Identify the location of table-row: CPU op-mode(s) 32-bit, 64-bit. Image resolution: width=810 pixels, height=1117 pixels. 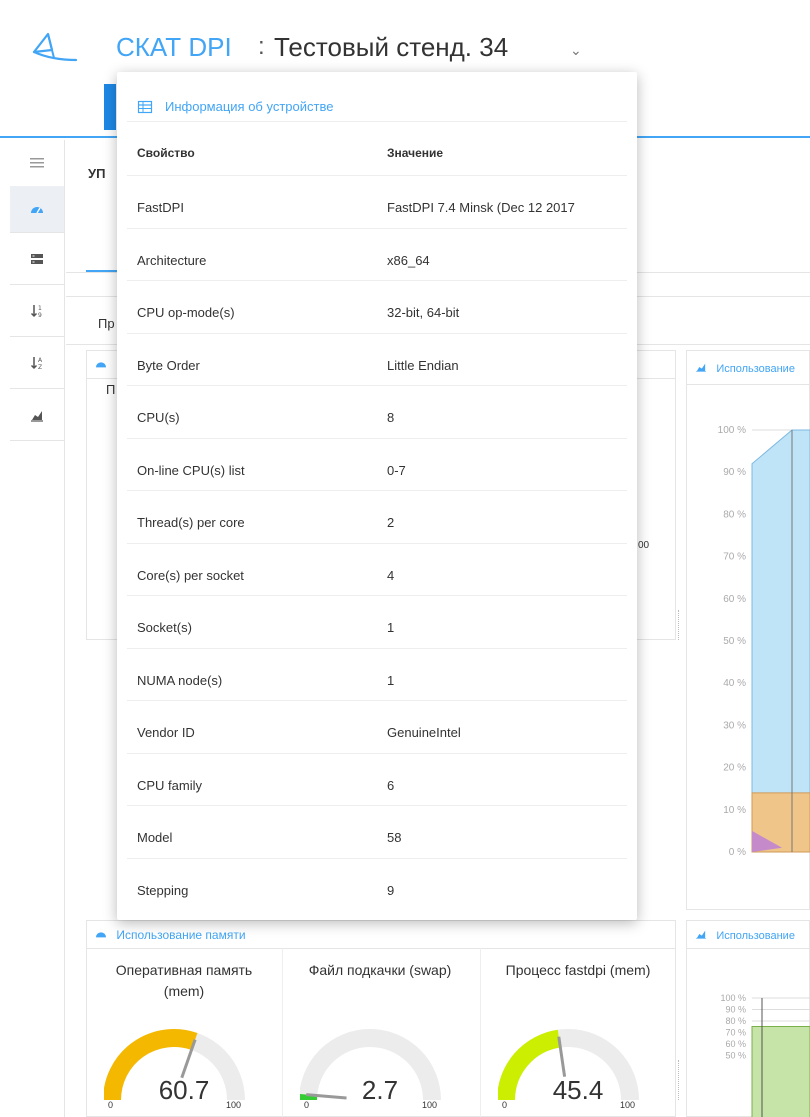
(377, 307).